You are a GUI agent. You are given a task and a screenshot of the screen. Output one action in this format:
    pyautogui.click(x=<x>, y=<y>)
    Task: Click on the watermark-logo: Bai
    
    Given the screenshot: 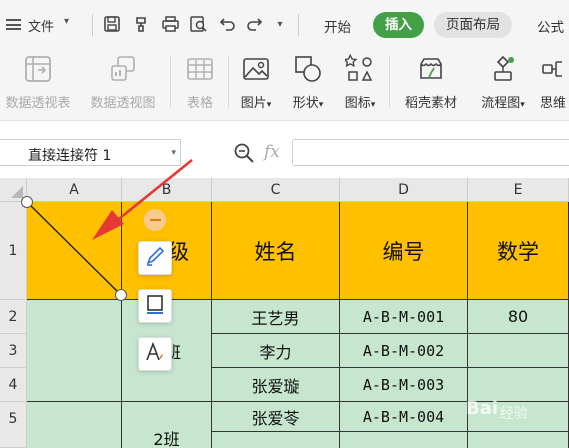 What is the action you would take?
    pyautogui.click(x=482, y=408)
    